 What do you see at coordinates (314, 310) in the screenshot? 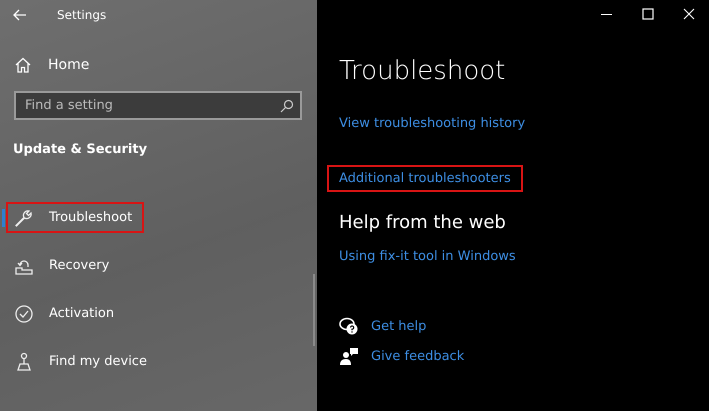
I see `scrollbar` at bounding box center [314, 310].